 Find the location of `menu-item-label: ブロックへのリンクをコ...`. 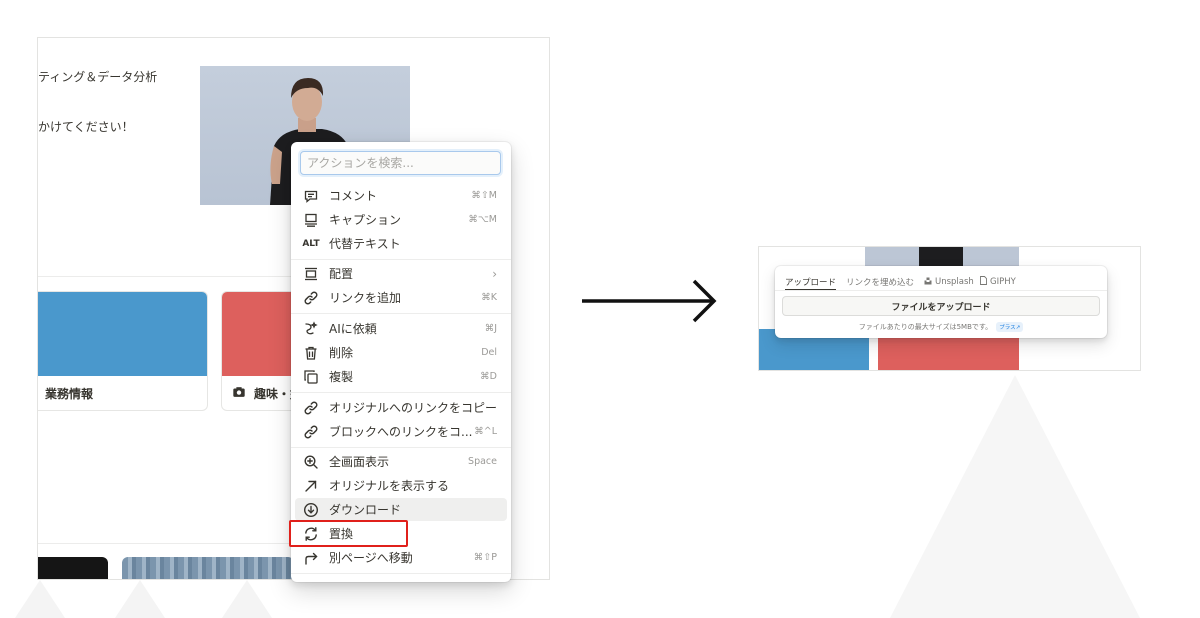

menu-item-label: ブロックへのリンクをコ... is located at coordinates (401, 432).